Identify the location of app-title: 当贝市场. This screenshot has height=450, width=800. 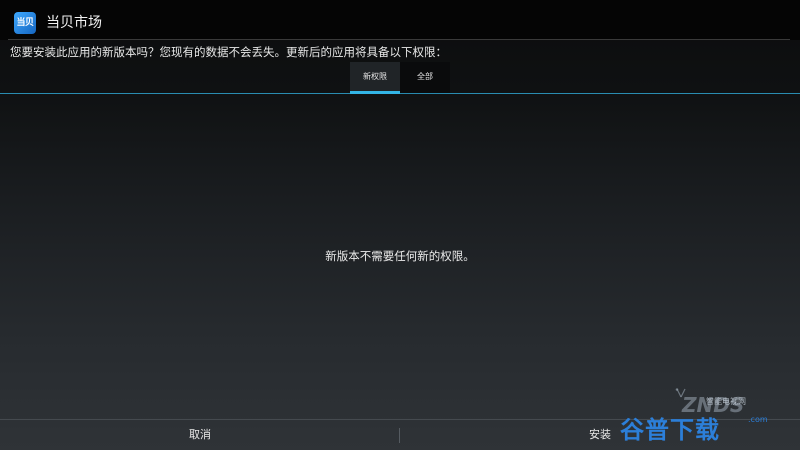
(74, 23).